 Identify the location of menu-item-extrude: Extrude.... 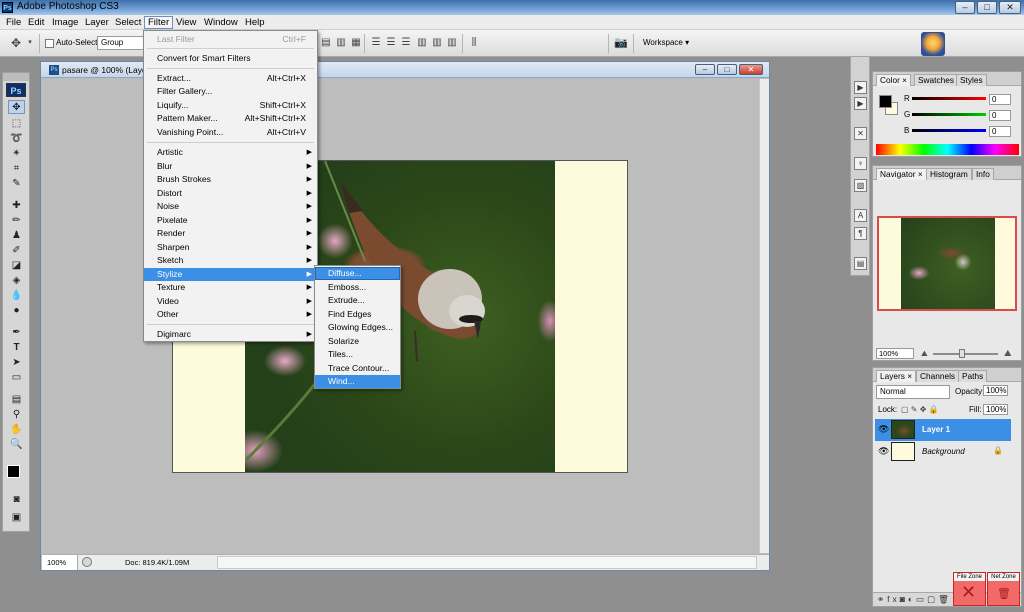
(357, 300).